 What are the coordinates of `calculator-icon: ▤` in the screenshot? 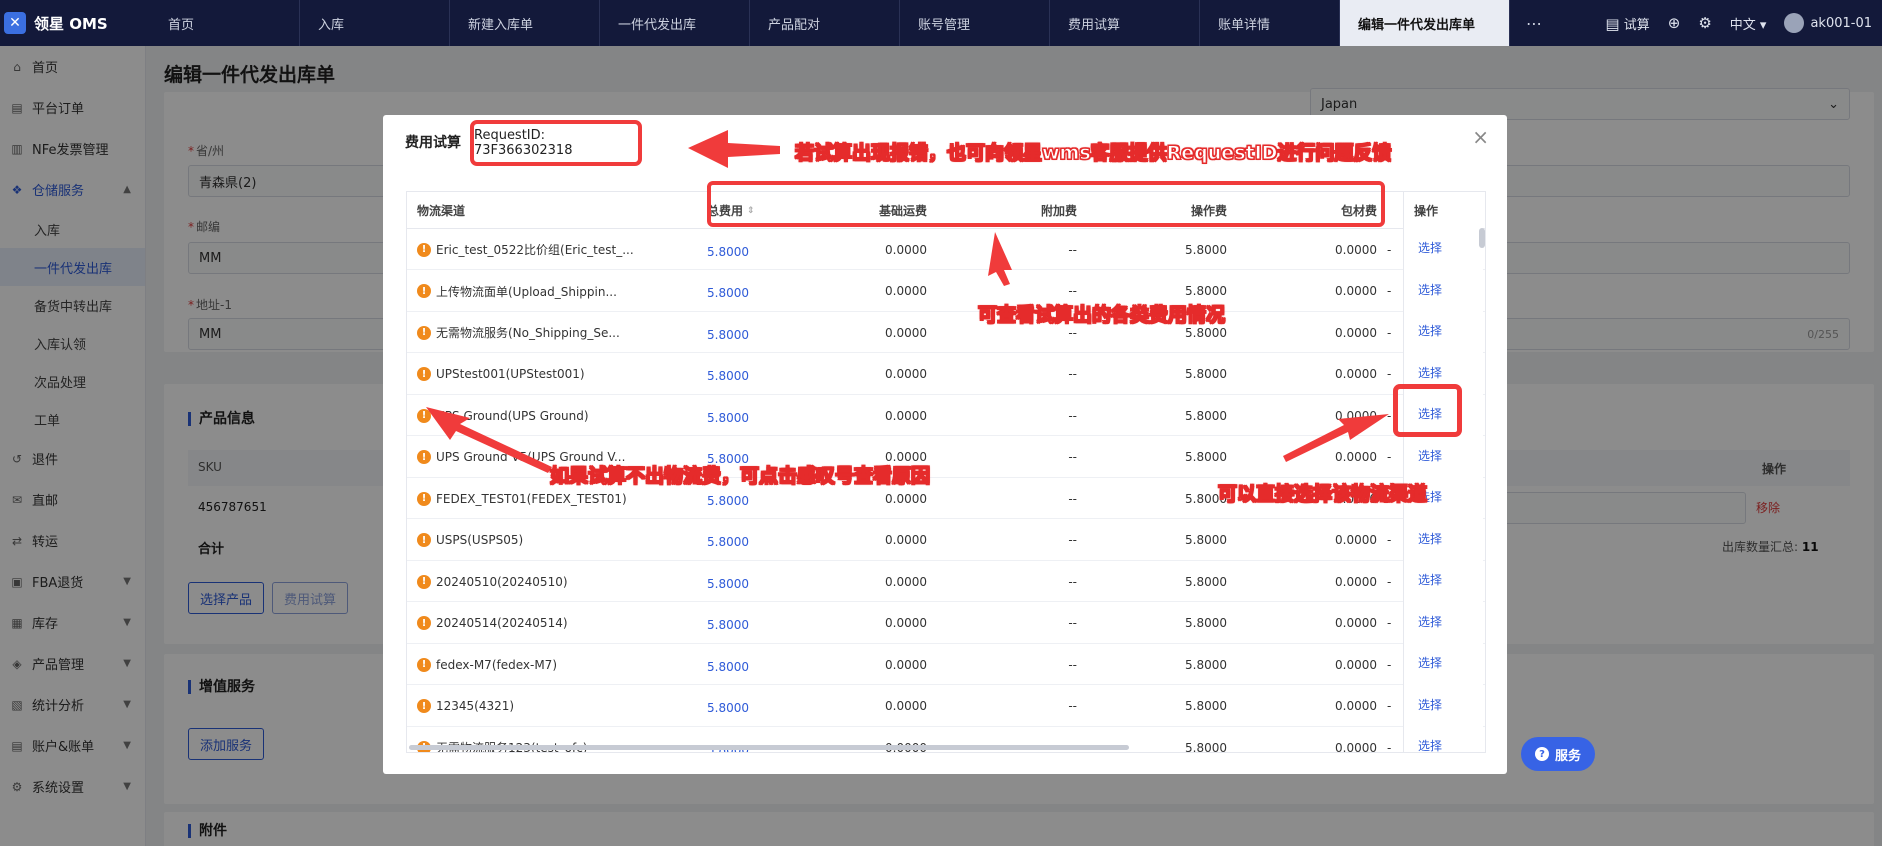 It's located at (1612, 23).